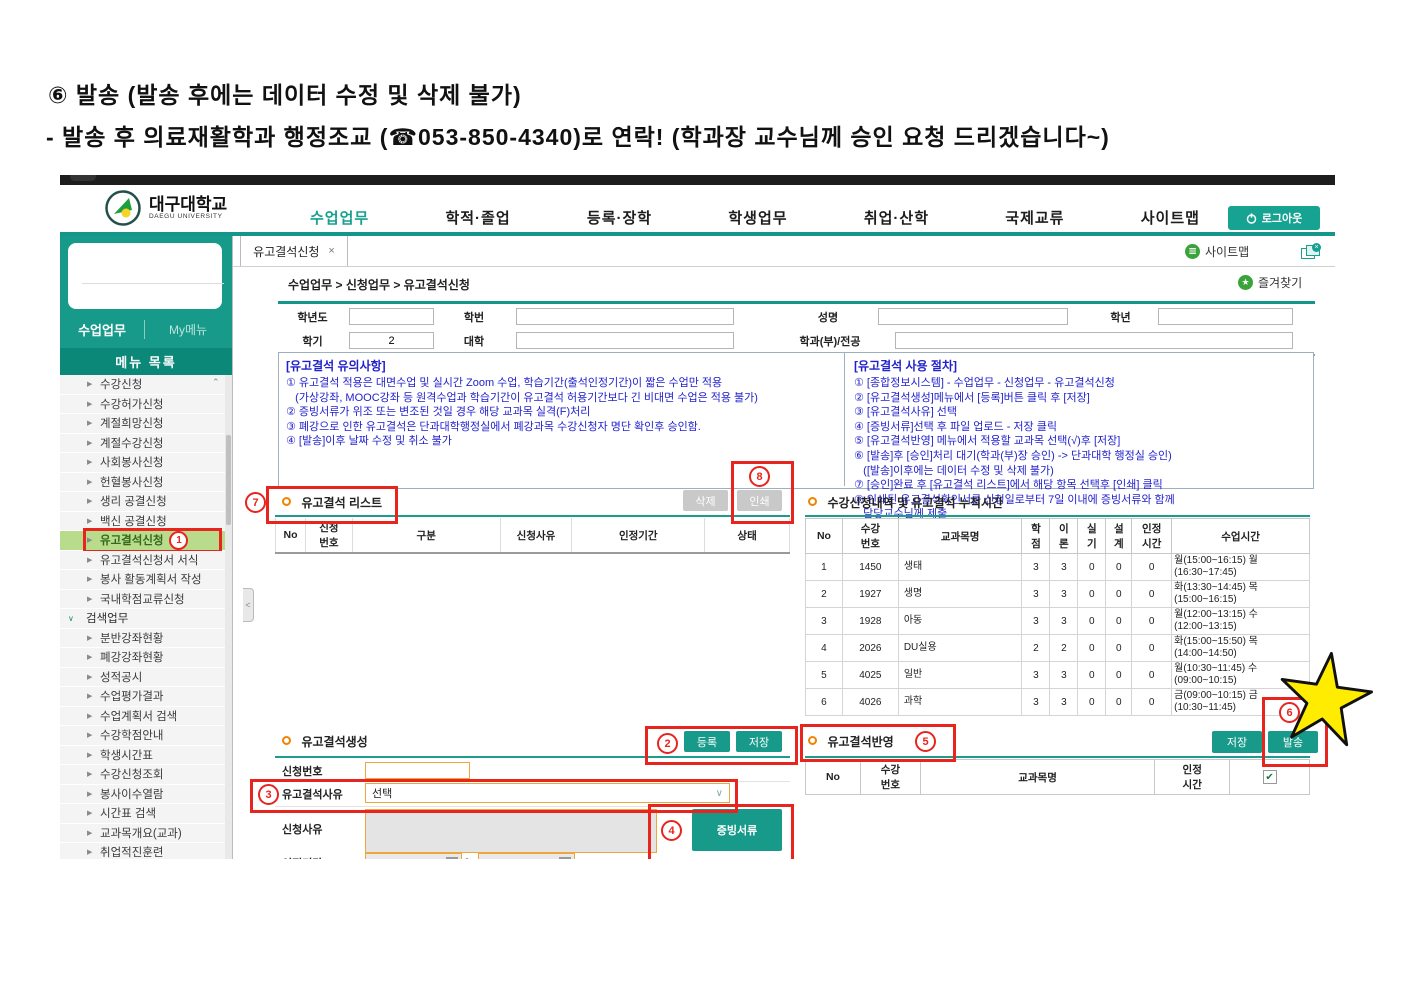 The width and height of the screenshot is (1403, 992). I want to click on nav-item-1: 학적·졸업, so click(477, 217).